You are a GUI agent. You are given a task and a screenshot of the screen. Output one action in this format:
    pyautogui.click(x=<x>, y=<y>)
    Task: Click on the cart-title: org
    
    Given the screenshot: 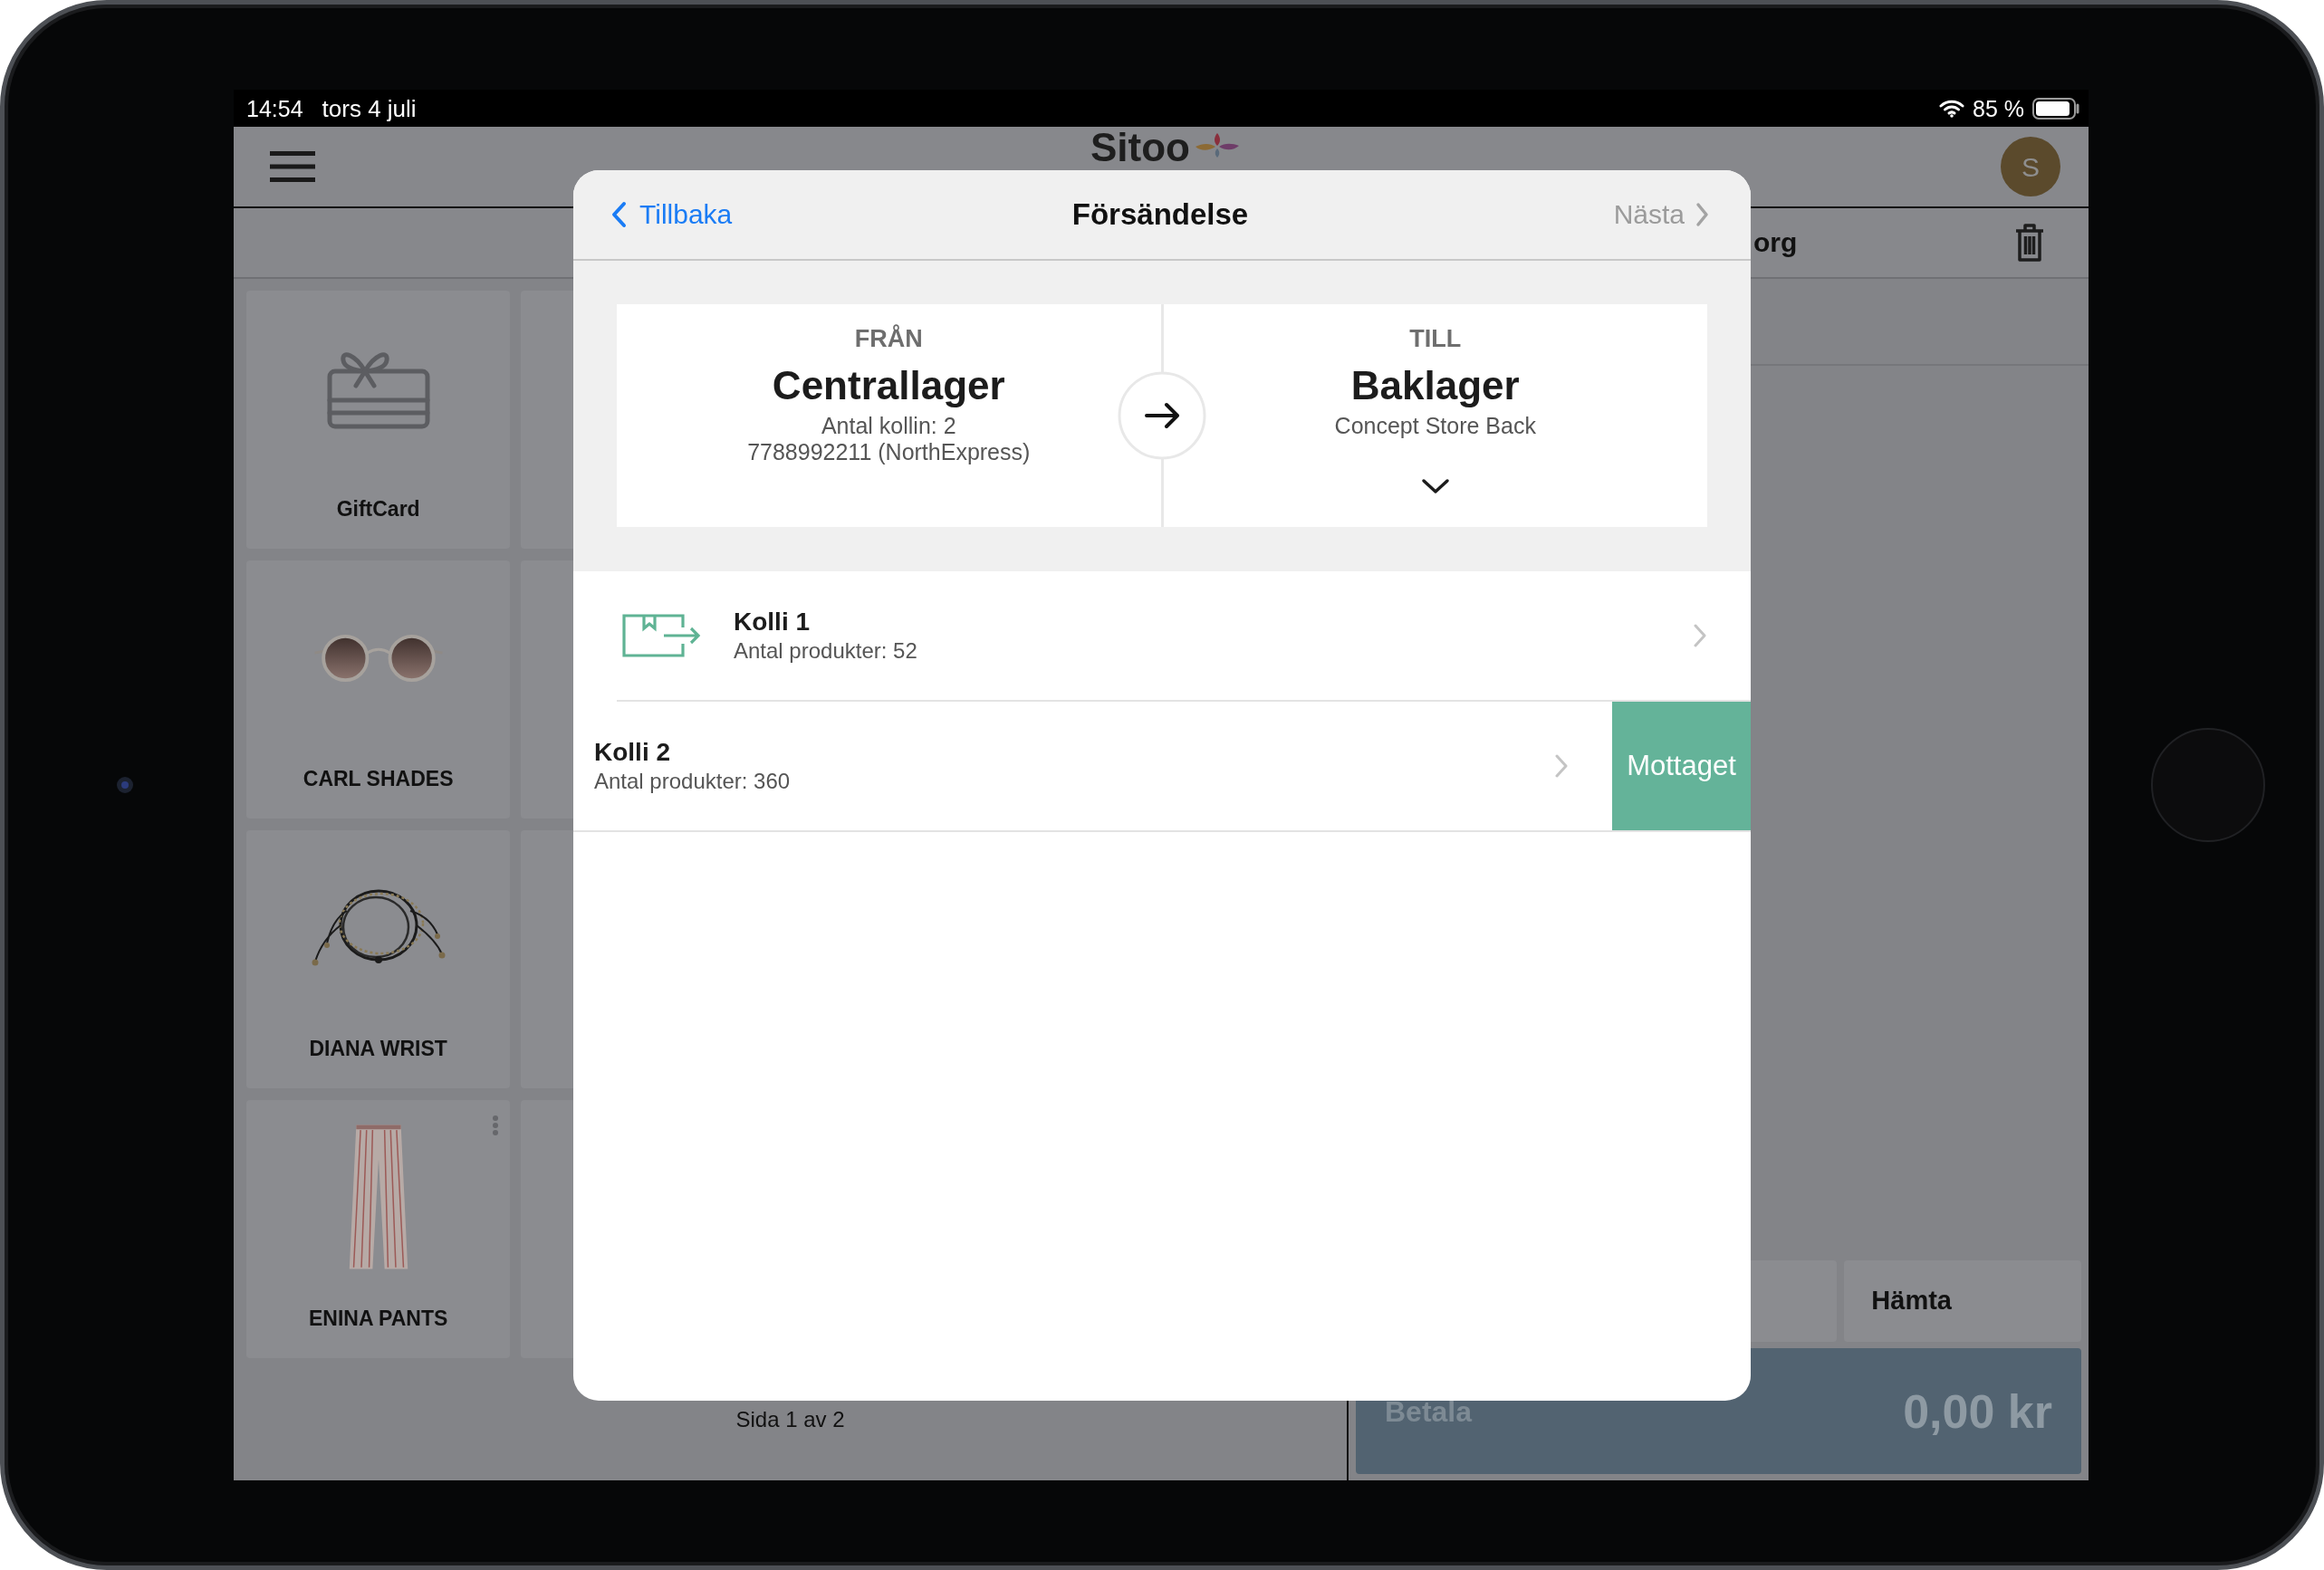 What is the action you would take?
    pyautogui.click(x=1776, y=242)
    